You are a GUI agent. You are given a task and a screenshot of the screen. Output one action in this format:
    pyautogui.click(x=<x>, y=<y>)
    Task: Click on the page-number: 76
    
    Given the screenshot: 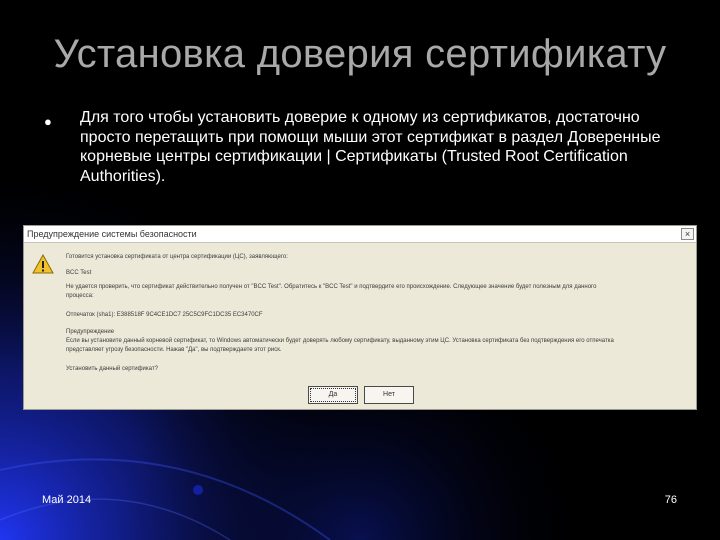 What is the action you would take?
    pyautogui.click(x=670, y=500)
    